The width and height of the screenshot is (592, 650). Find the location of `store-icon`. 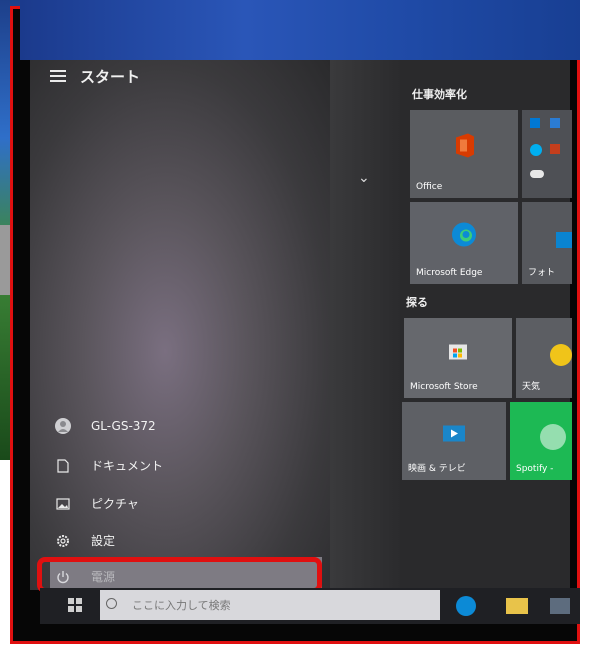

store-icon is located at coordinates (458, 351).